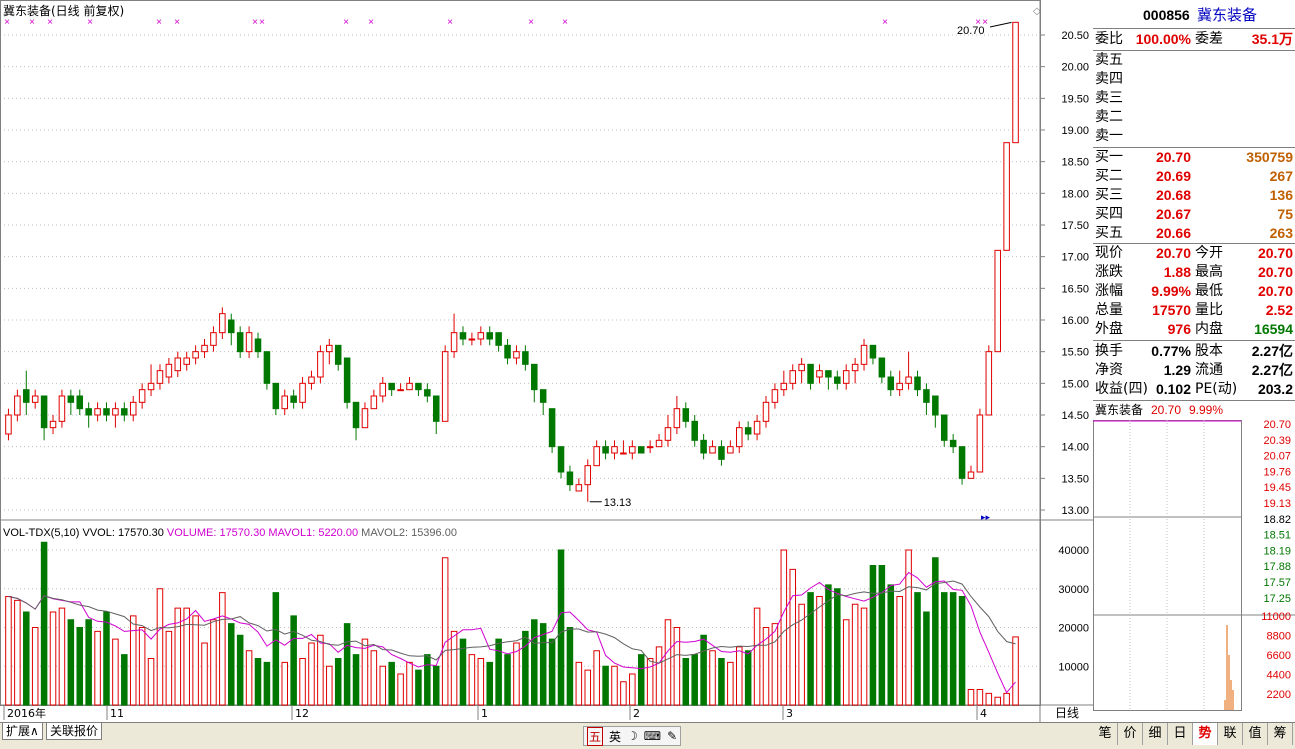  I want to click on price-tick-label: 18.50, so click(1075, 163).